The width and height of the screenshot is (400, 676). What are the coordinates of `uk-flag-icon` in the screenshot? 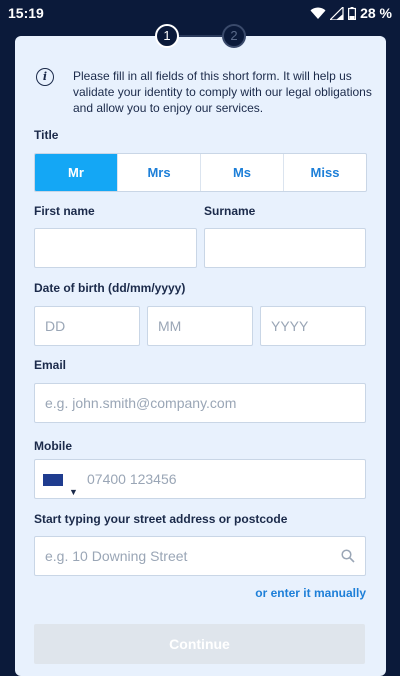 It's located at (53, 480).